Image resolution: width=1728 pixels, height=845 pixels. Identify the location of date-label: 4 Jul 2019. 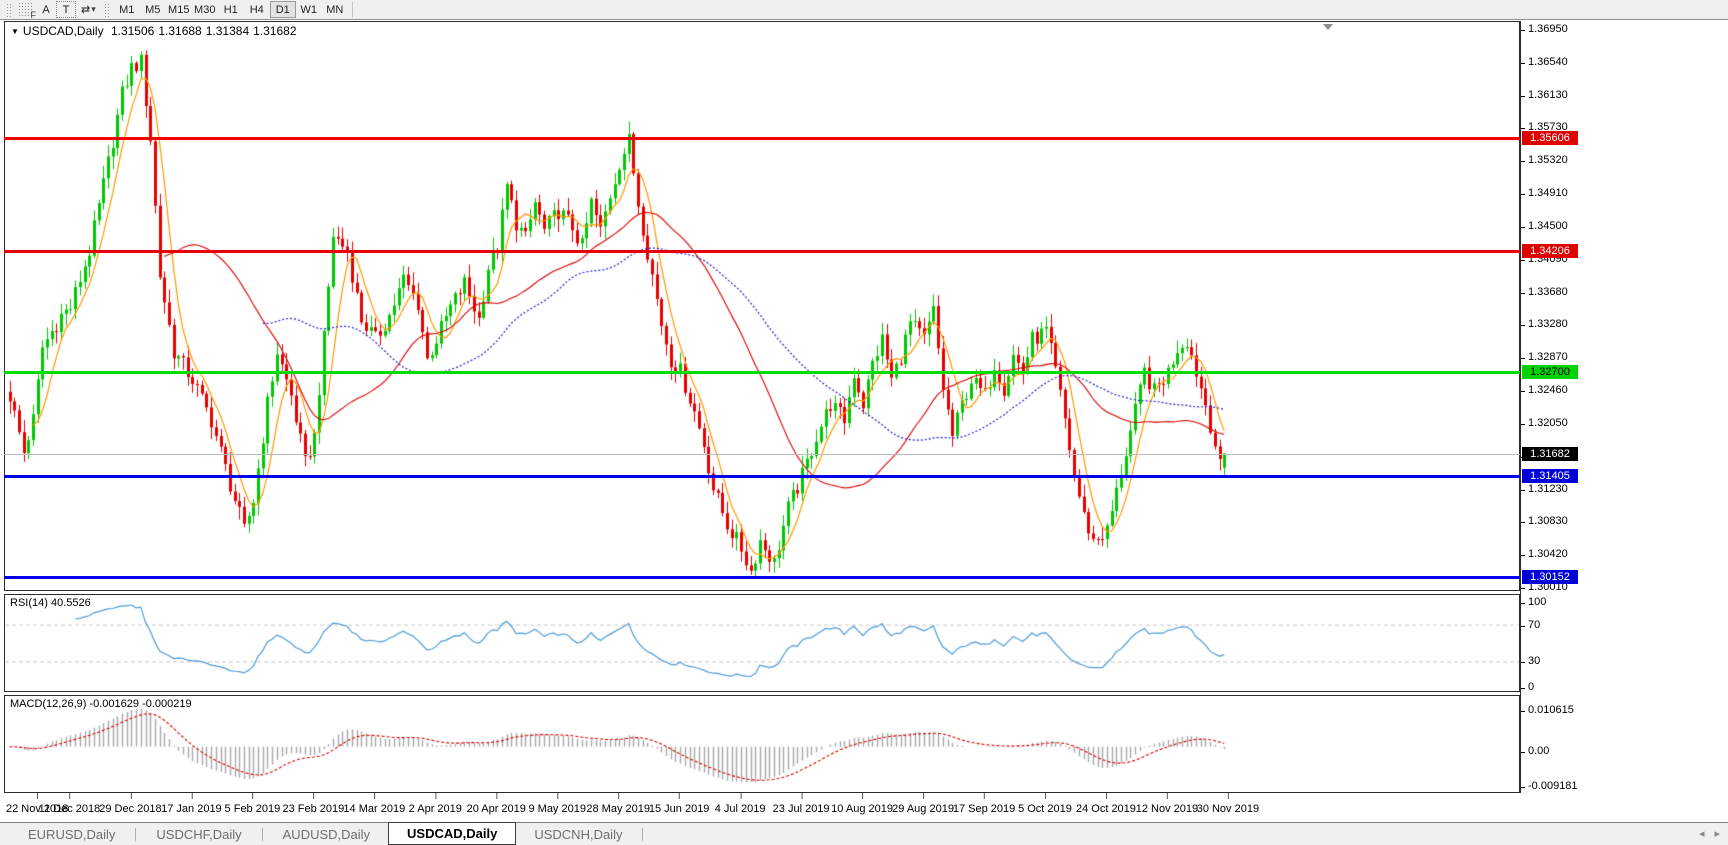
(740, 804).